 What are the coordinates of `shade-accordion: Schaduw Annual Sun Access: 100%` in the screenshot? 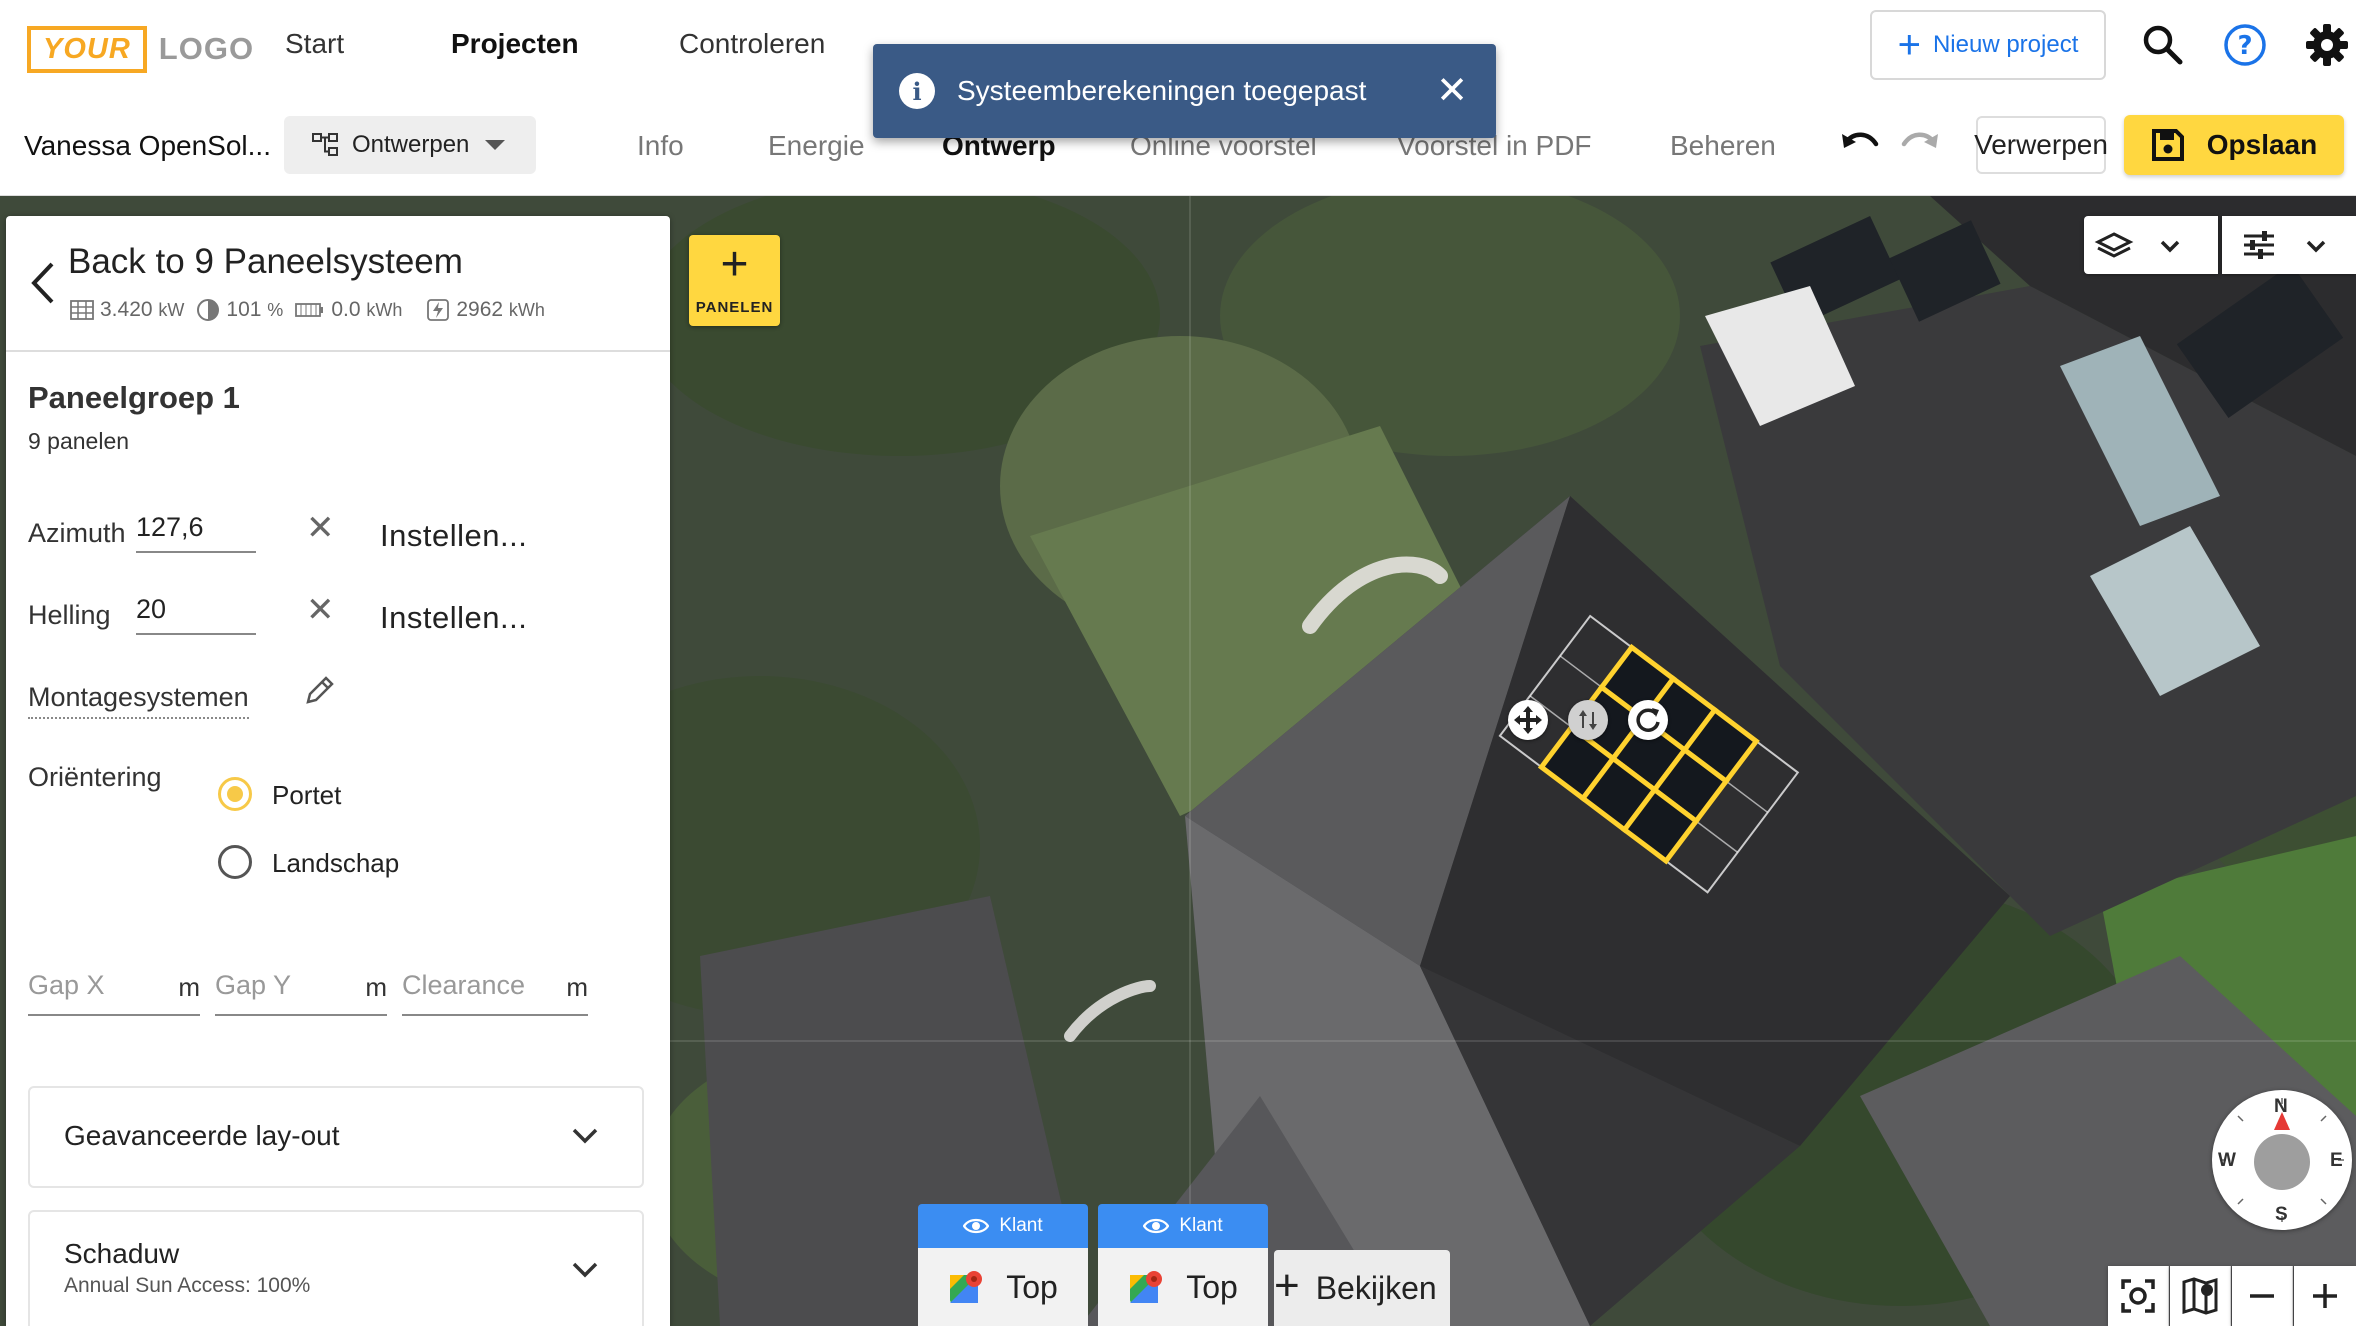 It's located at (336, 1268).